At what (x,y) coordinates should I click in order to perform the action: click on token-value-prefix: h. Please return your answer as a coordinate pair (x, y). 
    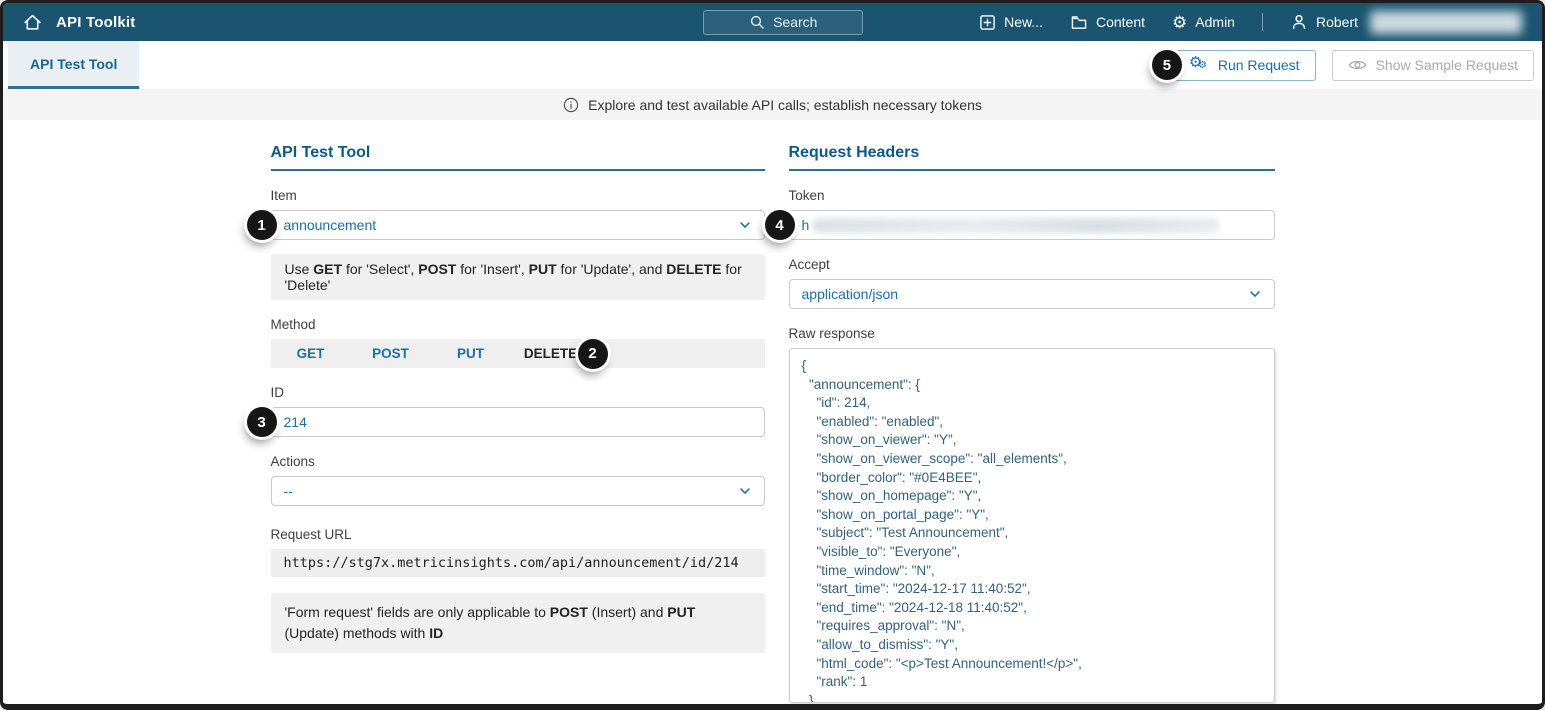
    Looking at the image, I should click on (805, 225).